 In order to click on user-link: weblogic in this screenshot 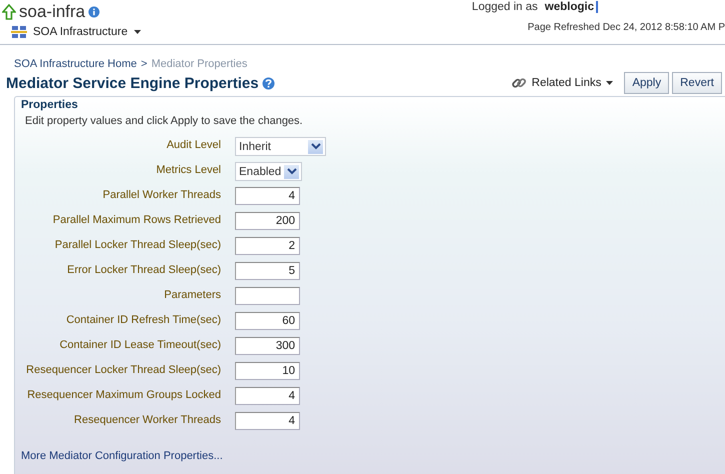, I will do `click(571, 7)`.